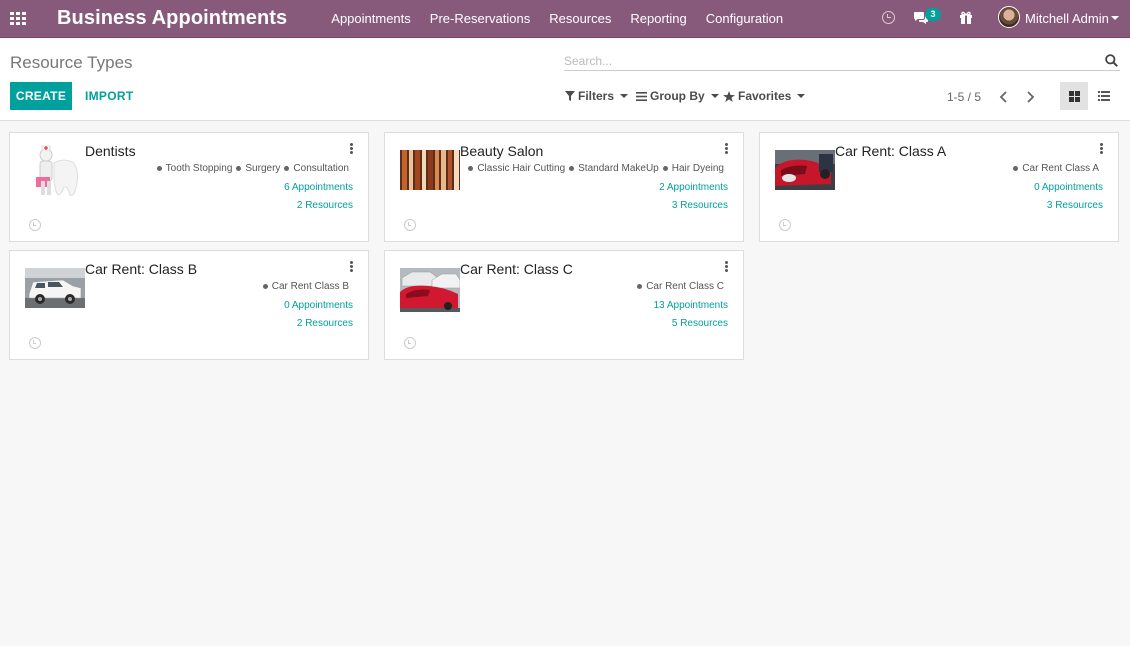 Image resolution: width=1130 pixels, height=646 pixels. What do you see at coordinates (195, 168) in the screenshot?
I see `tag: Tooth Stopping` at bounding box center [195, 168].